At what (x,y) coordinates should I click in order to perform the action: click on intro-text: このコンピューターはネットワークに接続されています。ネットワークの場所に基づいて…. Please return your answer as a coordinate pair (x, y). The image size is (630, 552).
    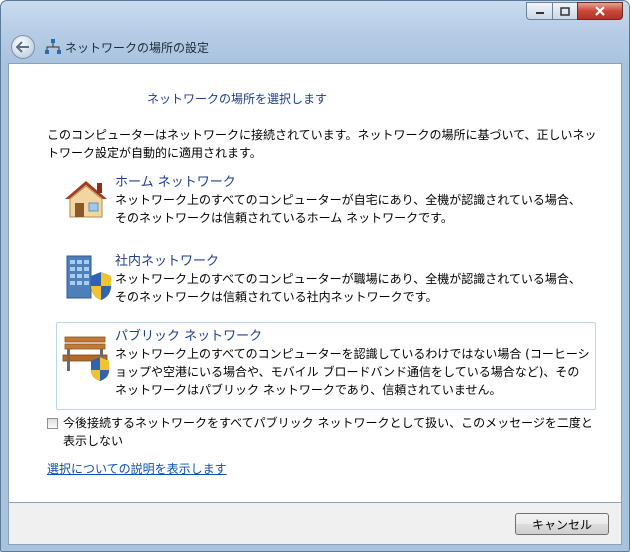
    Looking at the image, I should click on (322, 144).